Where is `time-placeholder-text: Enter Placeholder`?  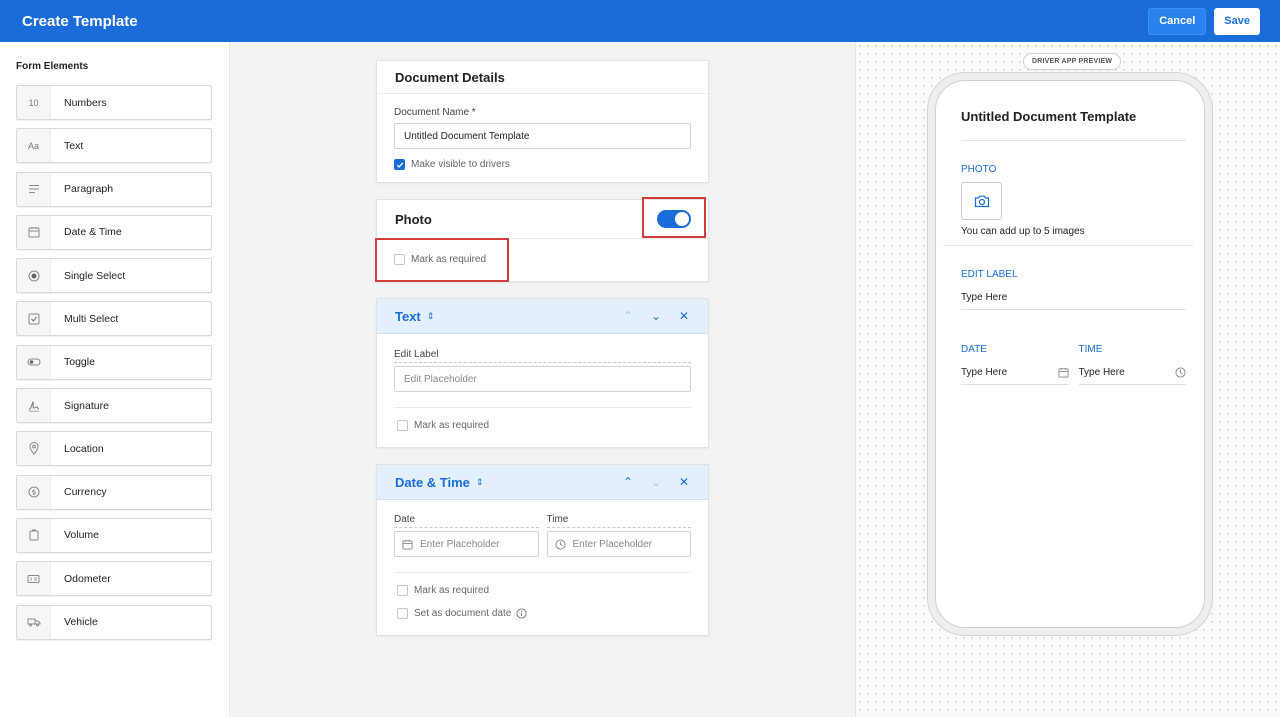
time-placeholder-text: Enter Placeholder is located at coordinates (612, 544).